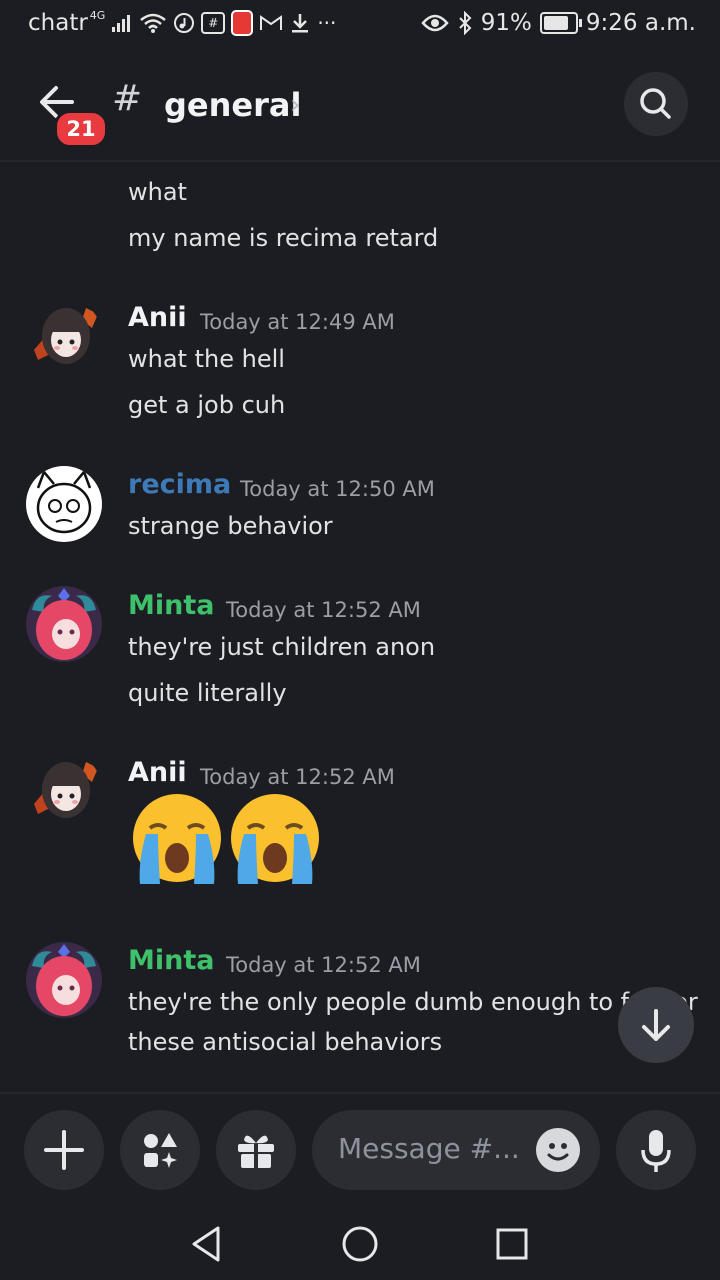 The image size is (720, 1280). I want to click on search-button, so click(656, 104).